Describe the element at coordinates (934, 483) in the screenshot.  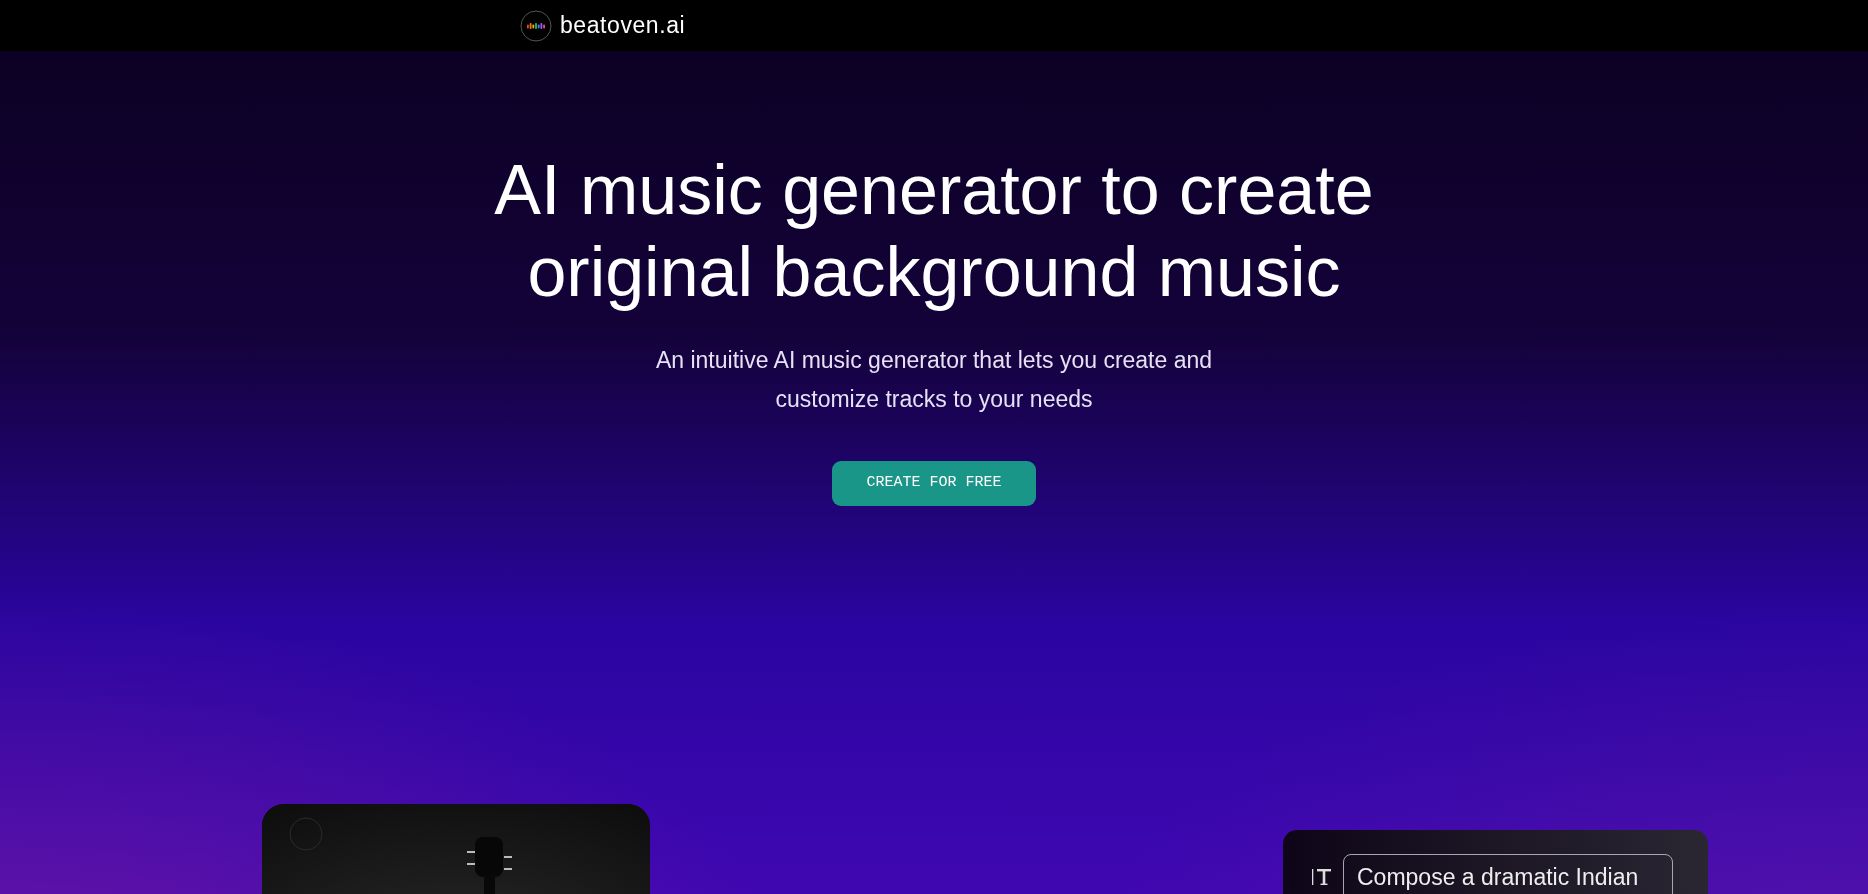
I see `create-button: CREATE FOR FREE` at that location.